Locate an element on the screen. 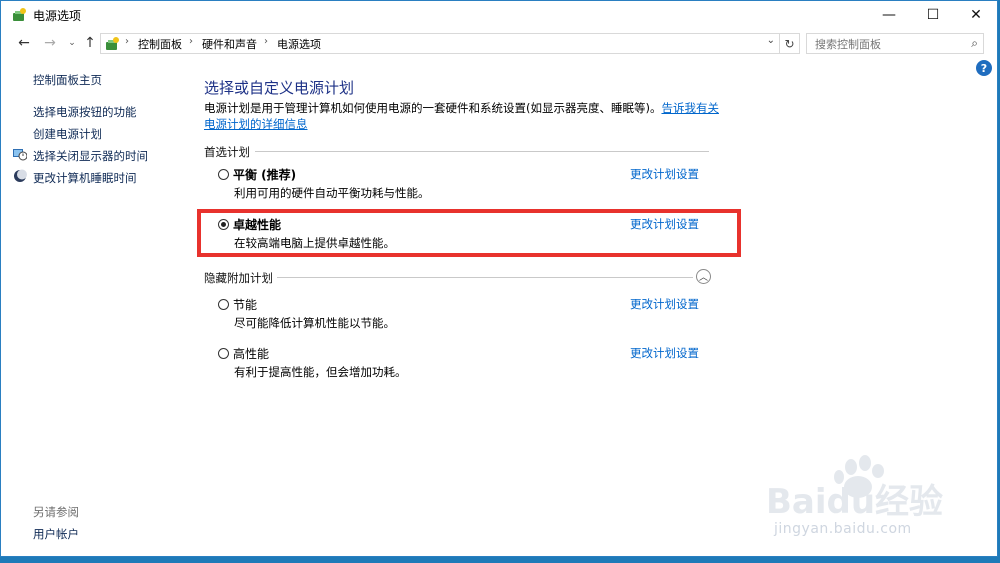  plan-name-balanced: 平衡 (推荐) is located at coordinates (265, 175).